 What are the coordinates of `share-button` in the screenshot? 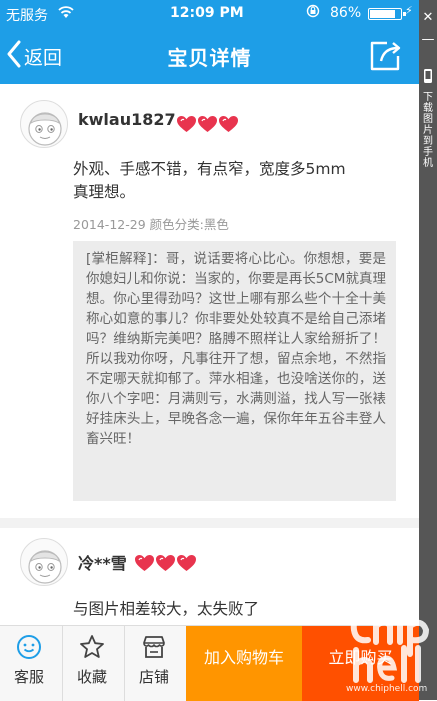 It's located at (385, 56).